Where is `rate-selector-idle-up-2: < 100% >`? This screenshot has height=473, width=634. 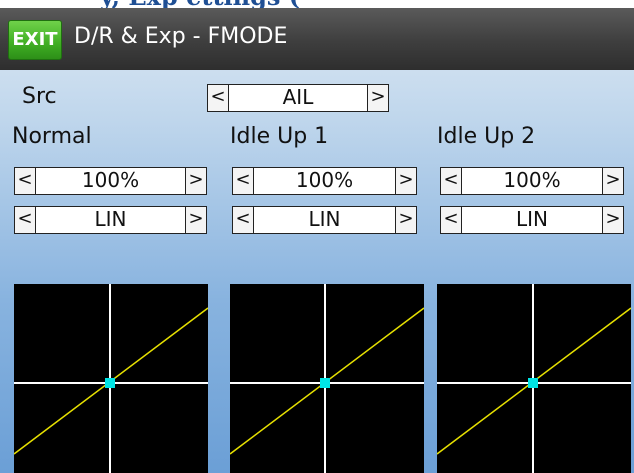 rate-selector-idle-up-2: < 100% > is located at coordinates (532, 181).